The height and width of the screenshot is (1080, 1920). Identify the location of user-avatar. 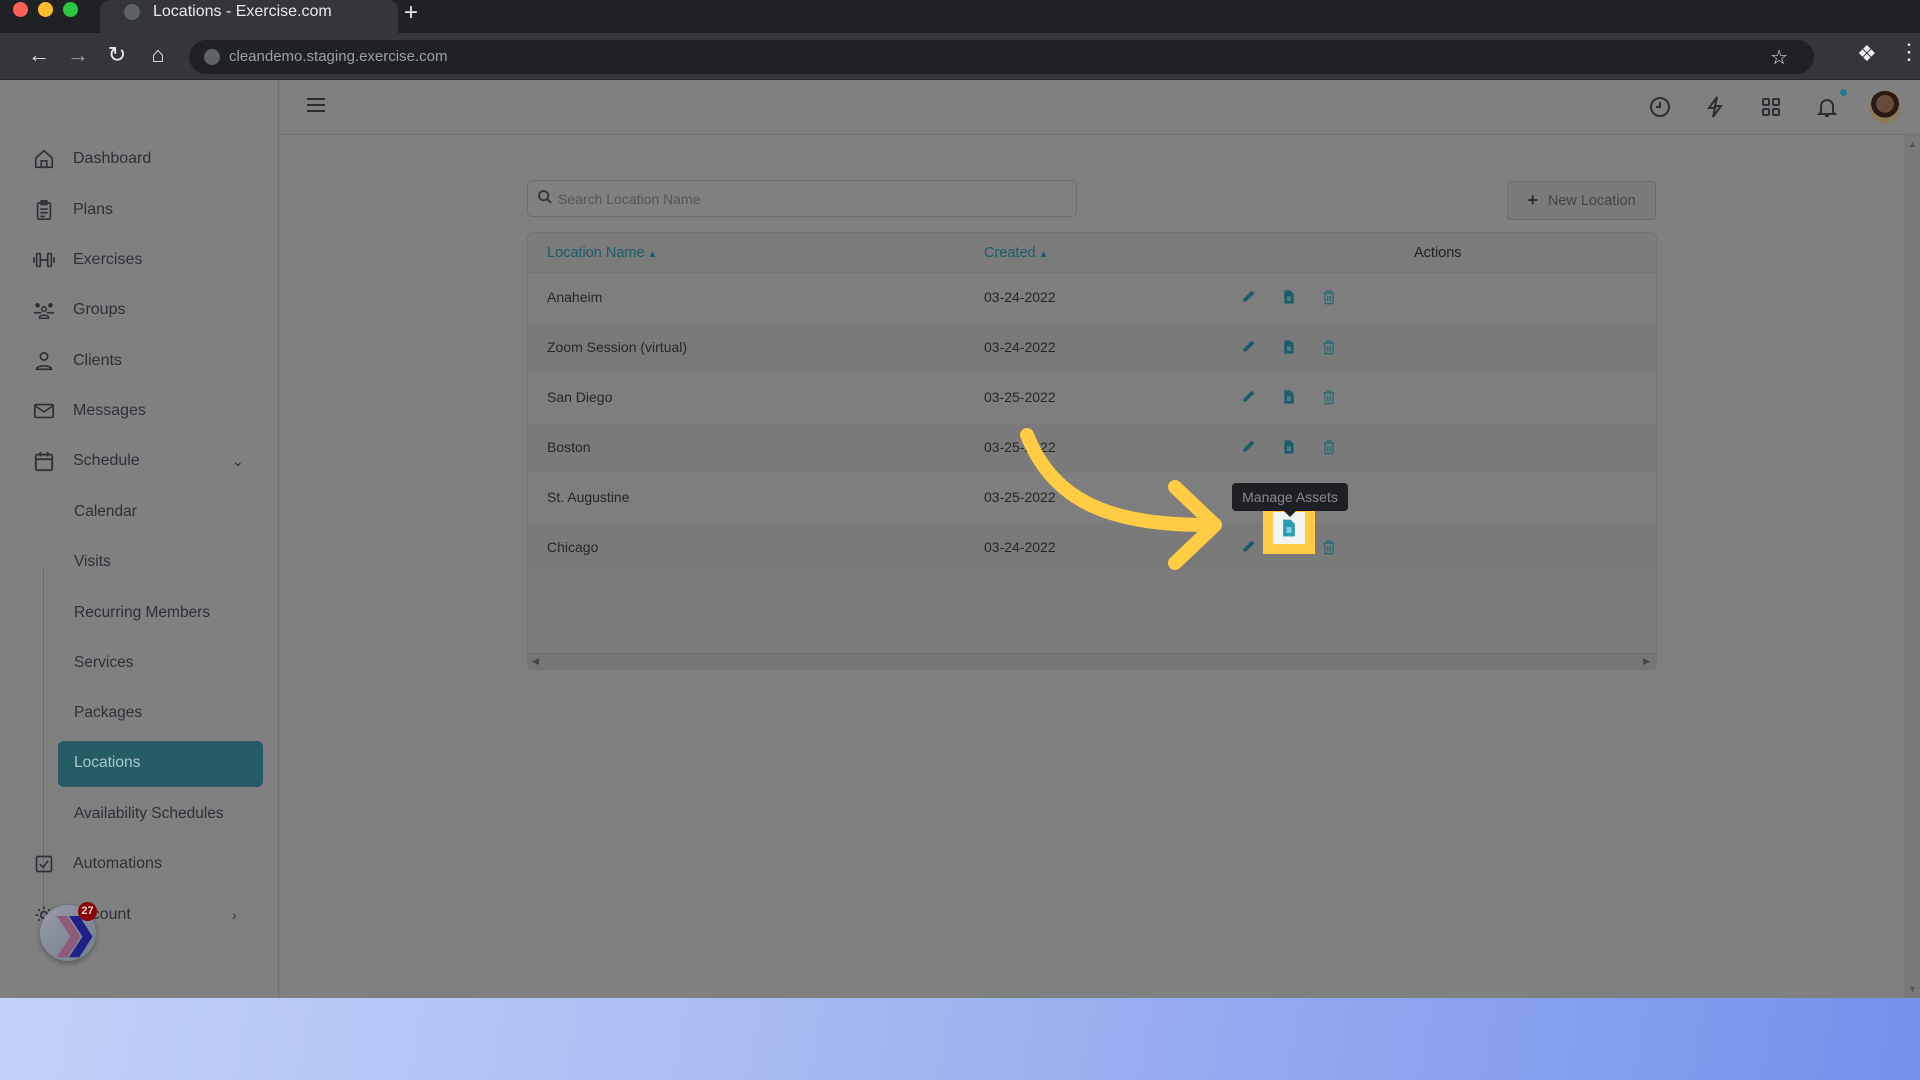
(1885, 107).